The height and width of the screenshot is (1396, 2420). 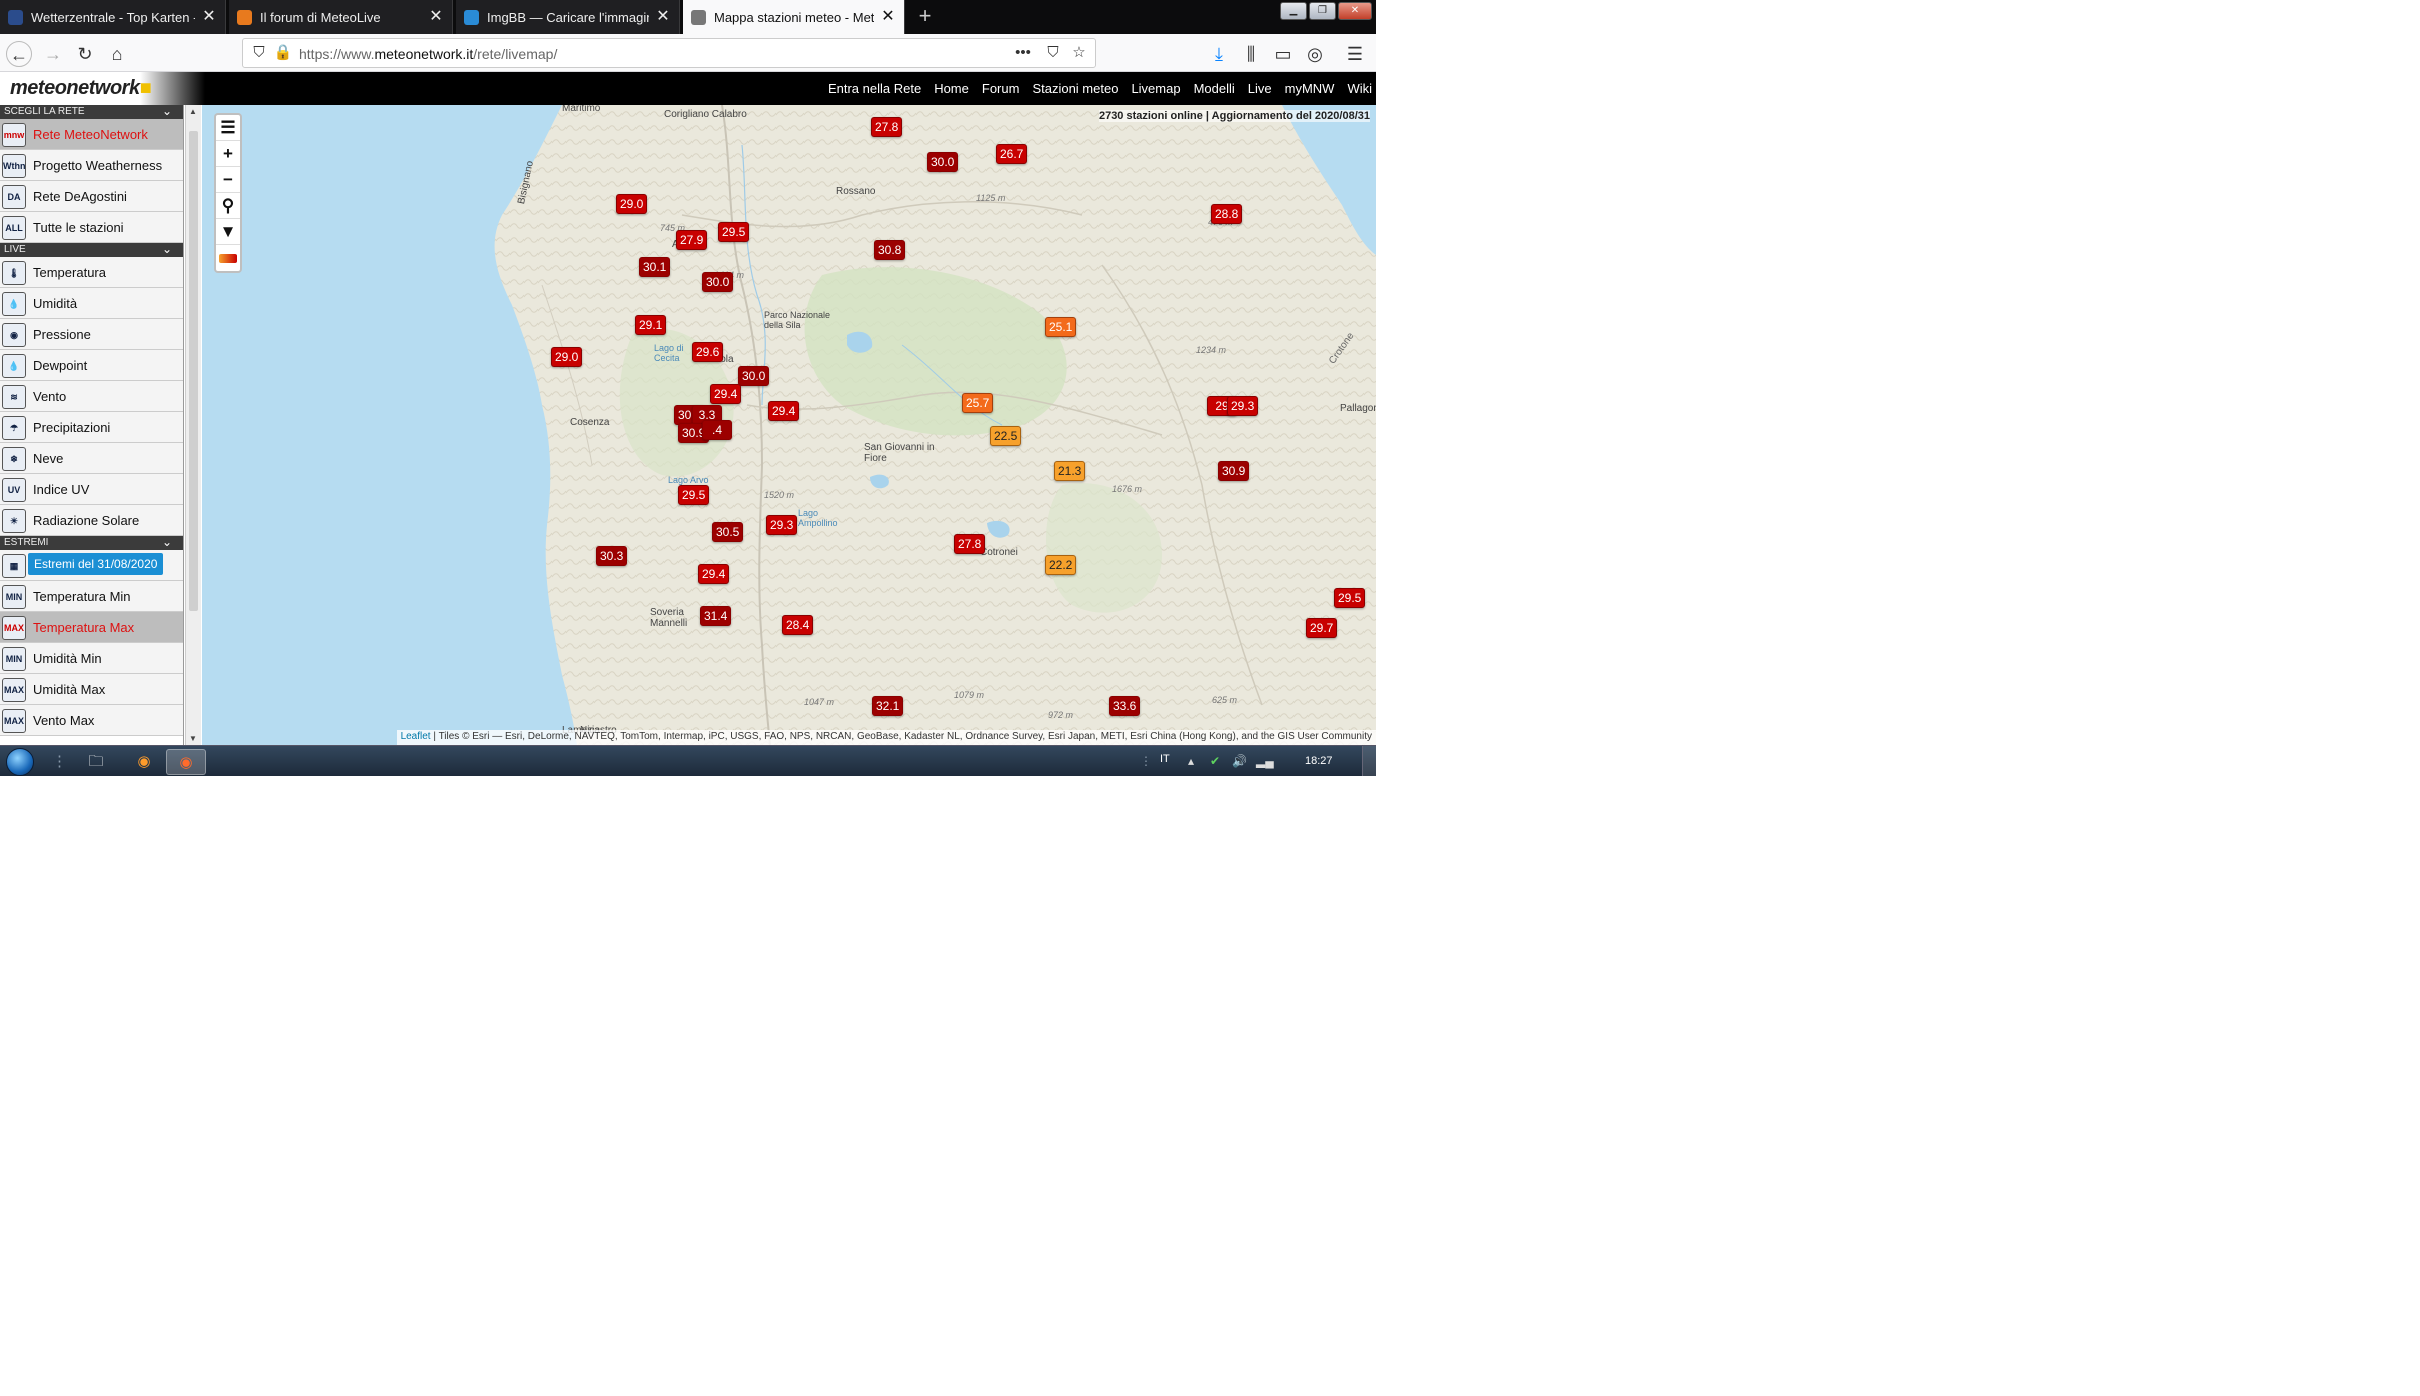 What do you see at coordinates (91, 689) in the screenshot?
I see `sidebar-item: MAX Umidità Max` at bounding box center [91, 689].